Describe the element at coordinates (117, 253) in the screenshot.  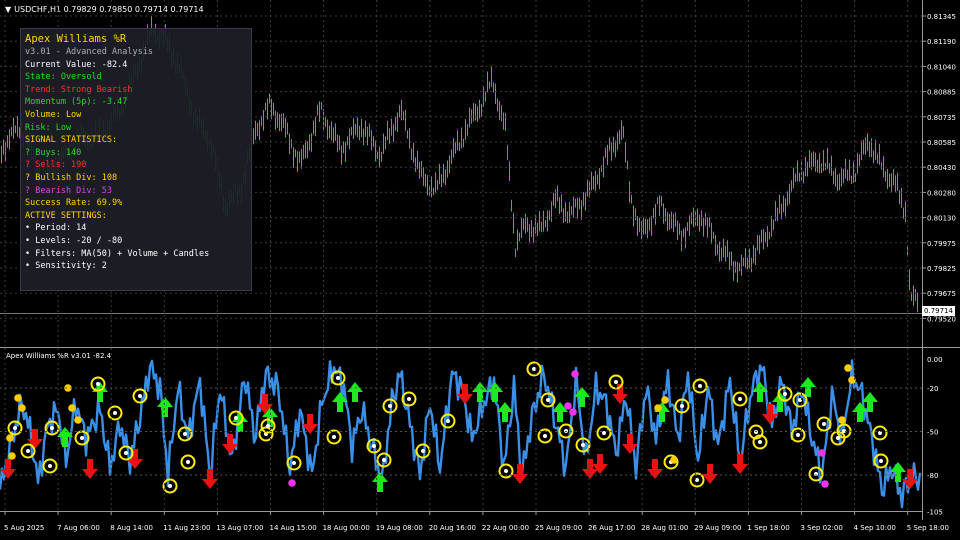
I see `panel-line: • Filters: MA(50) + Volume + Candles` at that location.